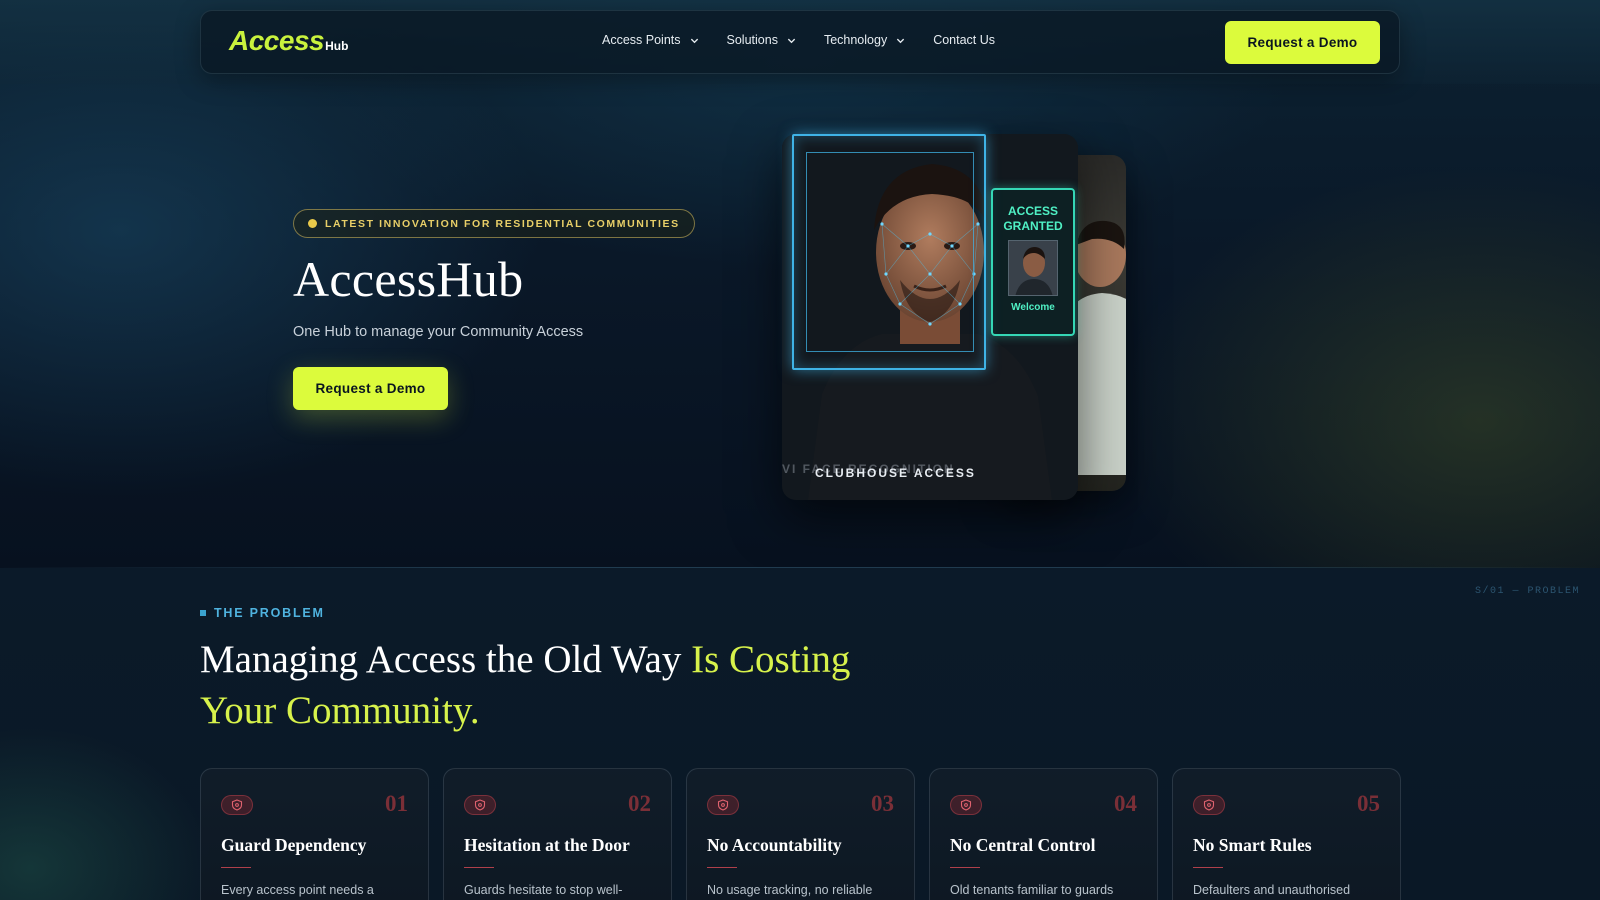 Image resolution: width=1600 pixels, height=900 pixels. What do you see at coordinates (396, 803) in the screenshot?
I see `card-number: 01` at bounding box center [396, 803].